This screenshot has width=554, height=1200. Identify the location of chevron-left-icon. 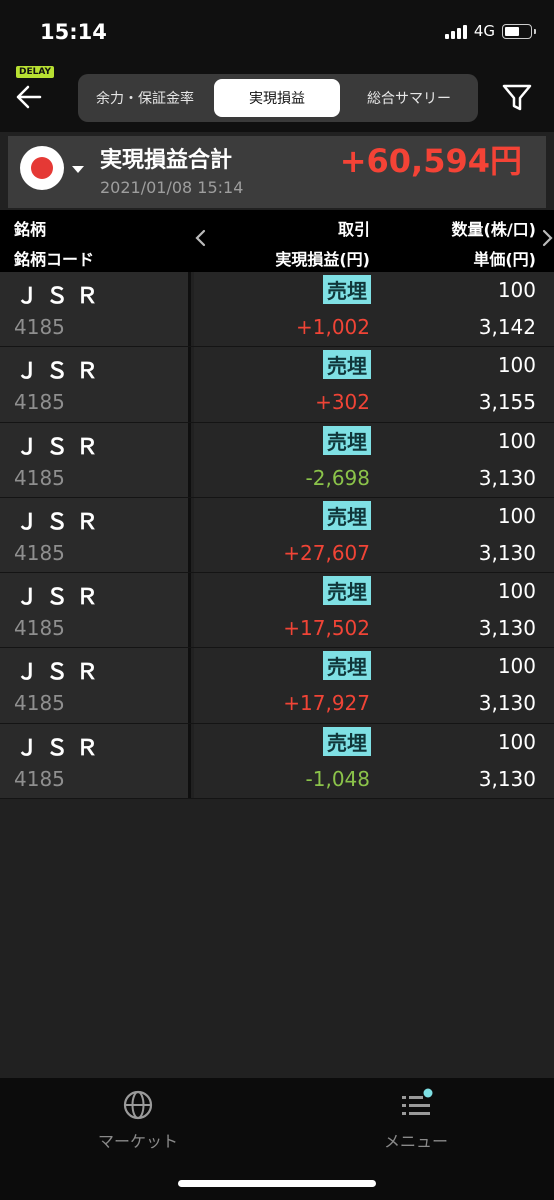
(201, 238).